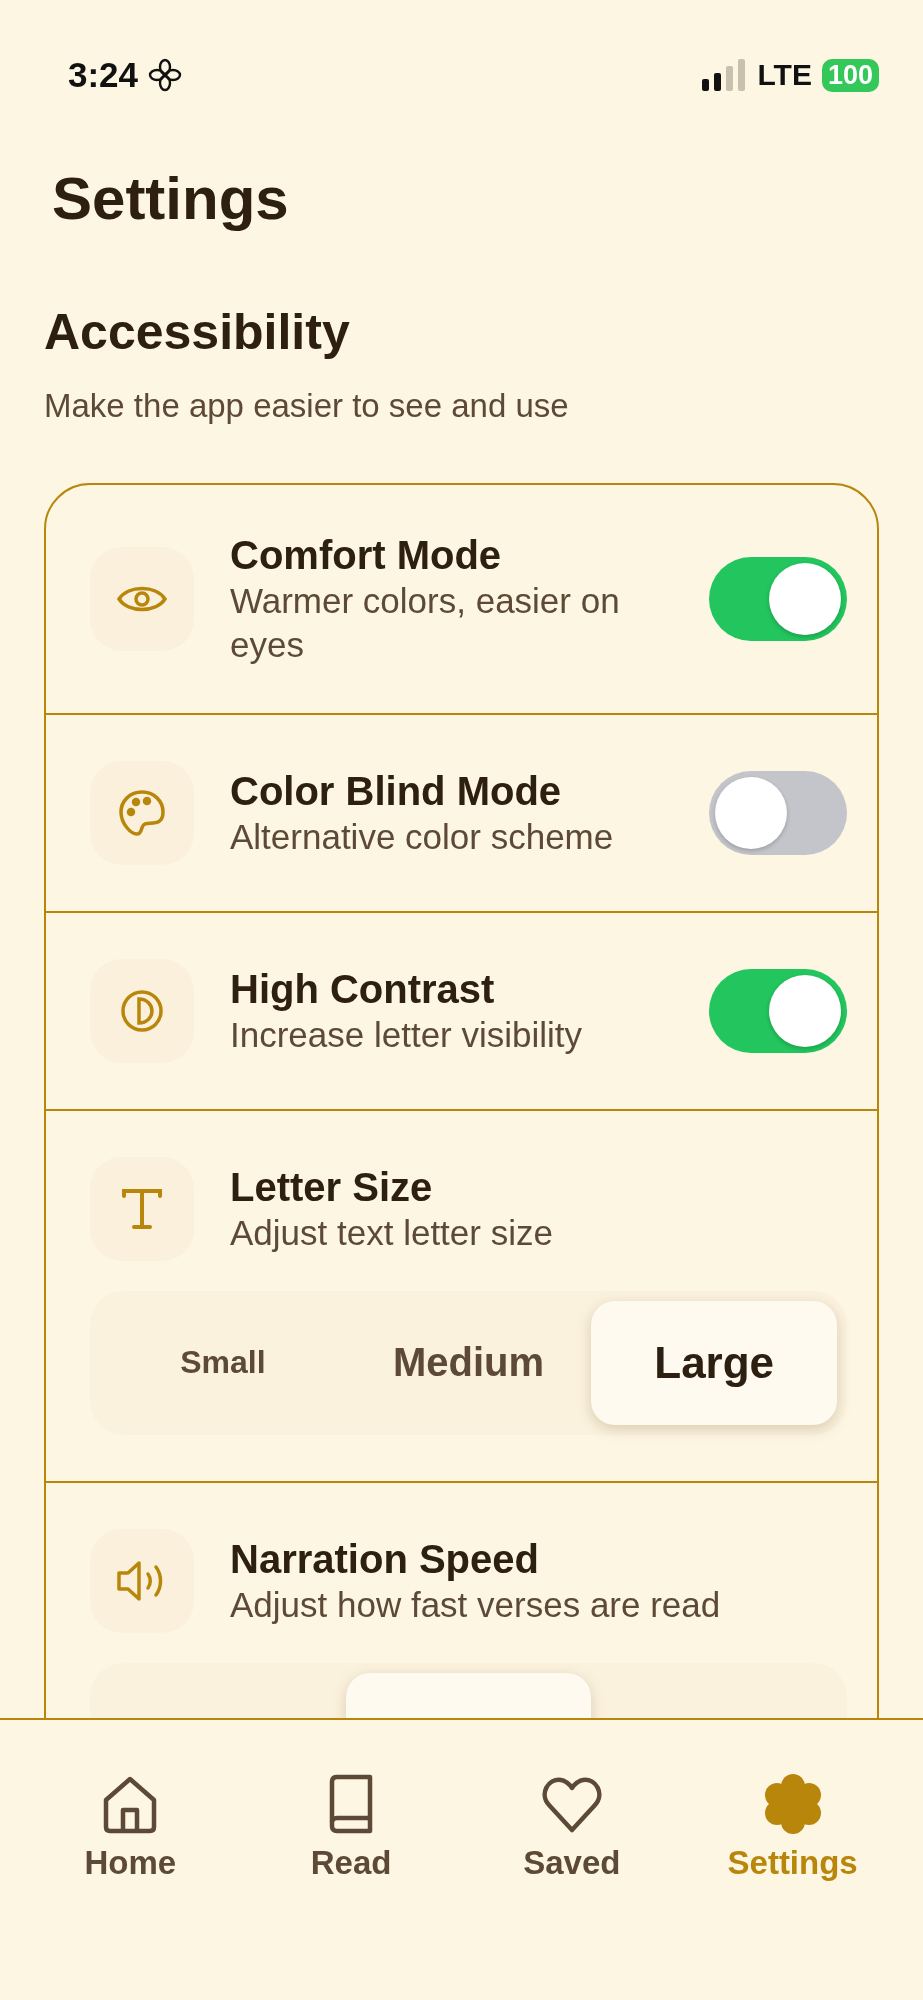 This screenshot has width=923, height=2000. What do you see at coordinates (407, 1034) in the screenshot?
I see `setting-description: Increase letter visibility` at bounding box center [407, 1034].